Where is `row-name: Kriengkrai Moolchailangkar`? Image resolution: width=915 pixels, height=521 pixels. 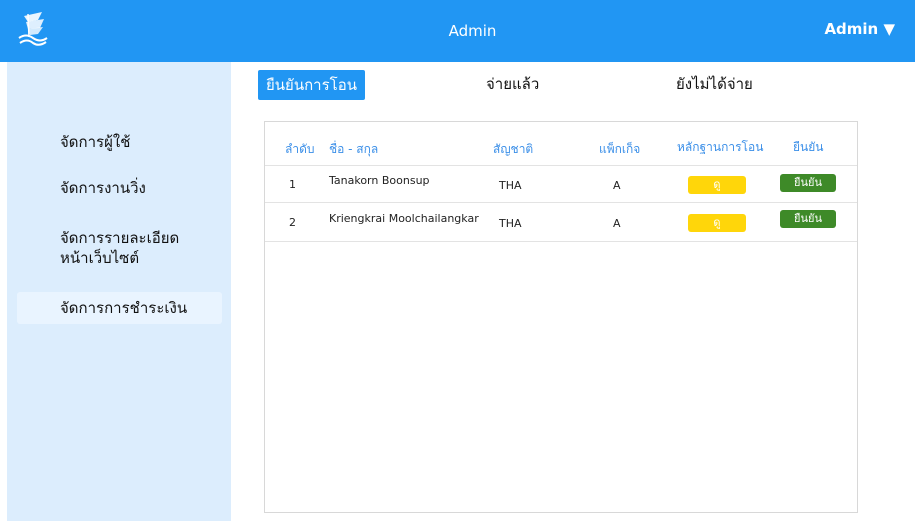 row-name: Kriengkrai Moolchailangkar is located at coordinates (404, 218).